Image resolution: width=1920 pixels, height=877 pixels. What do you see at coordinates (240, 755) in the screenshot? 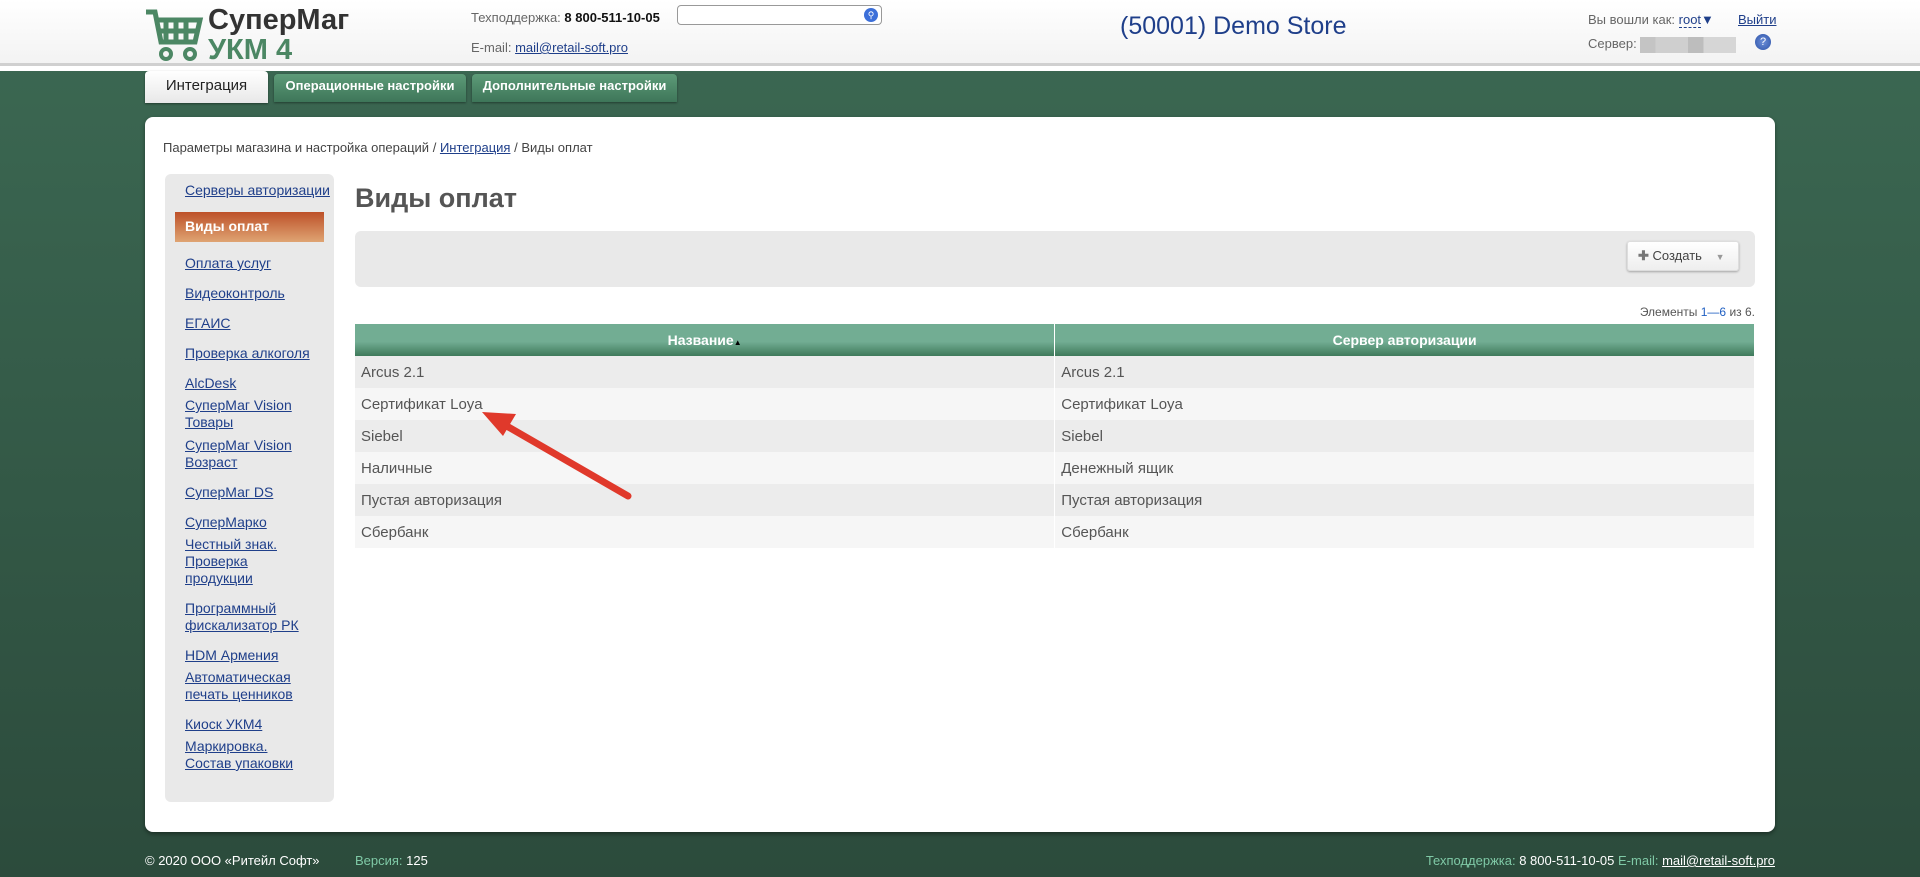
I see `sidebar-item: Маркировка. Состав упаковки` at bounding box center [240, 755].